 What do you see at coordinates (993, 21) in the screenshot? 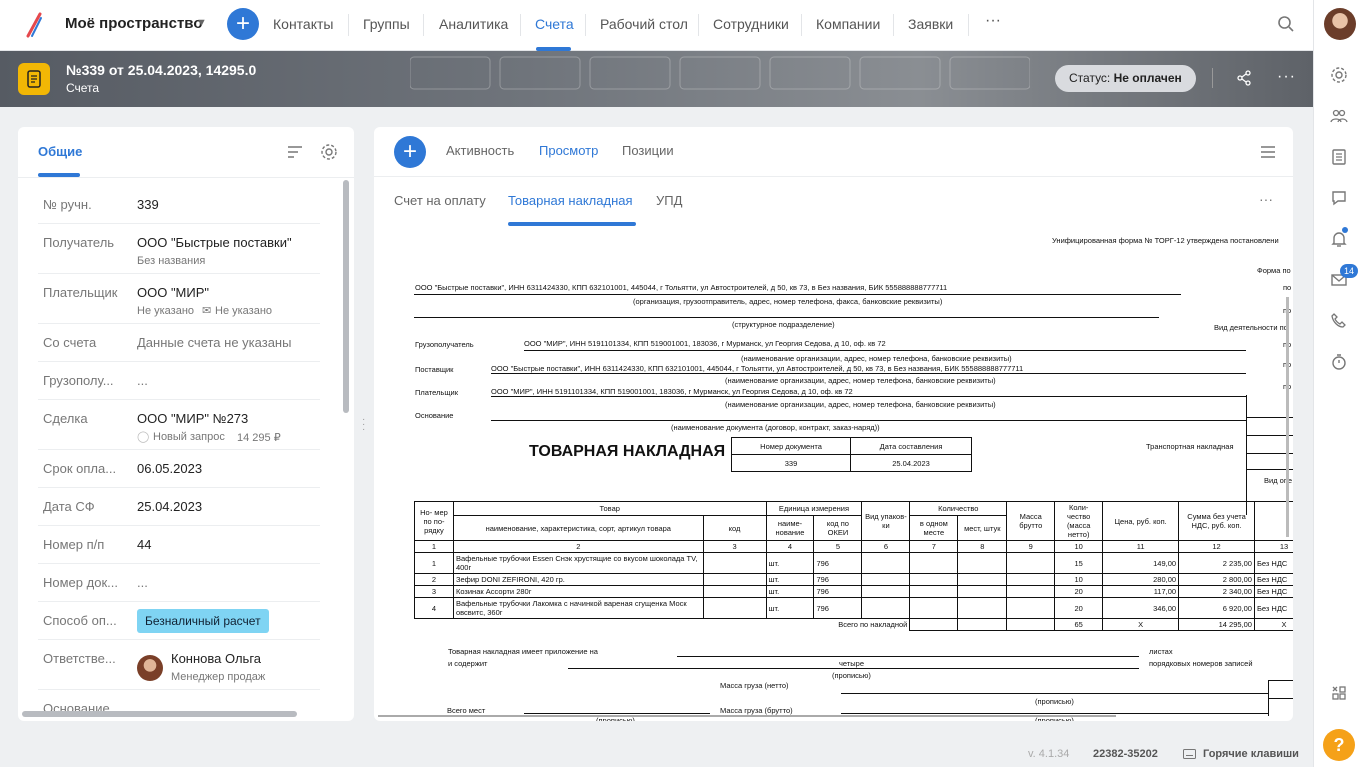
I see `nav-more-icon: ···` at bounding box center [993, 21].